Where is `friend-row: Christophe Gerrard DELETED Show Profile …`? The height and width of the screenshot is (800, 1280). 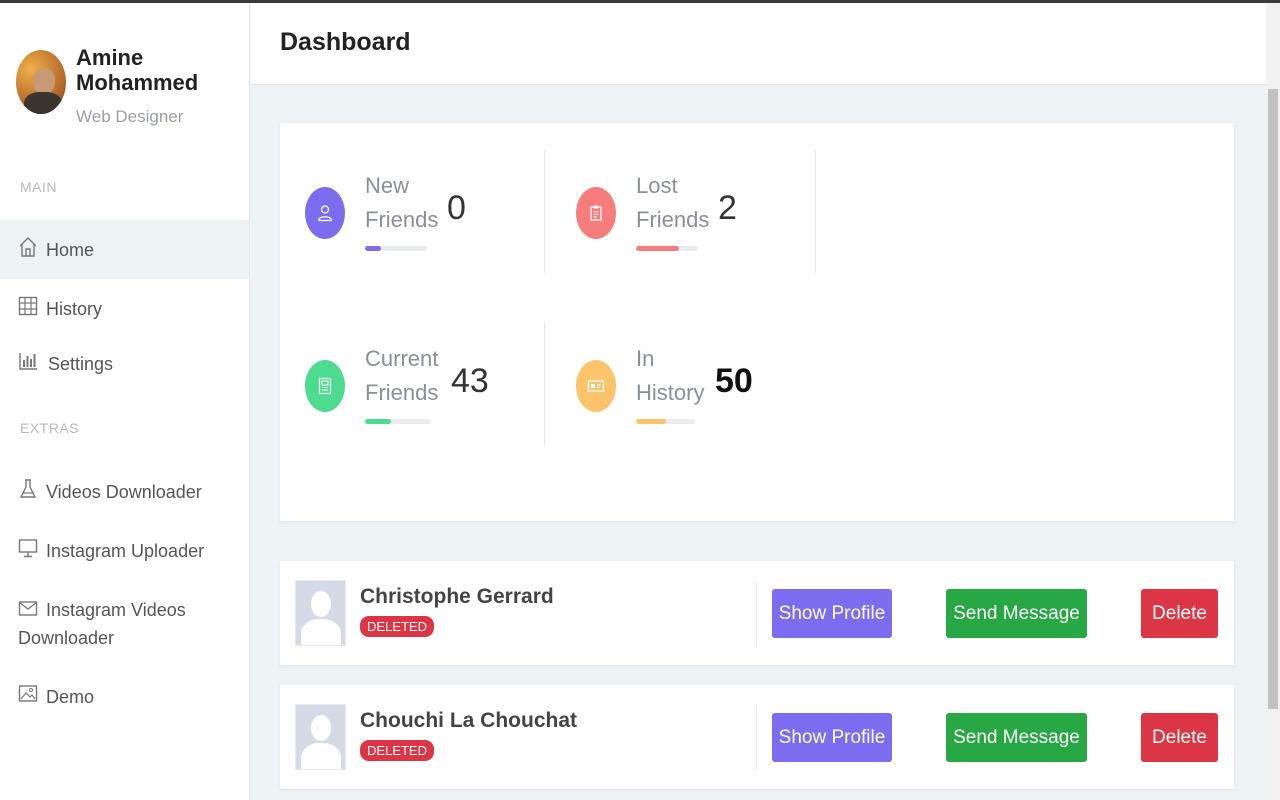
friend-row: Christophe Gerrard DELETED Show Profile … is located at coordinates (757, 613).